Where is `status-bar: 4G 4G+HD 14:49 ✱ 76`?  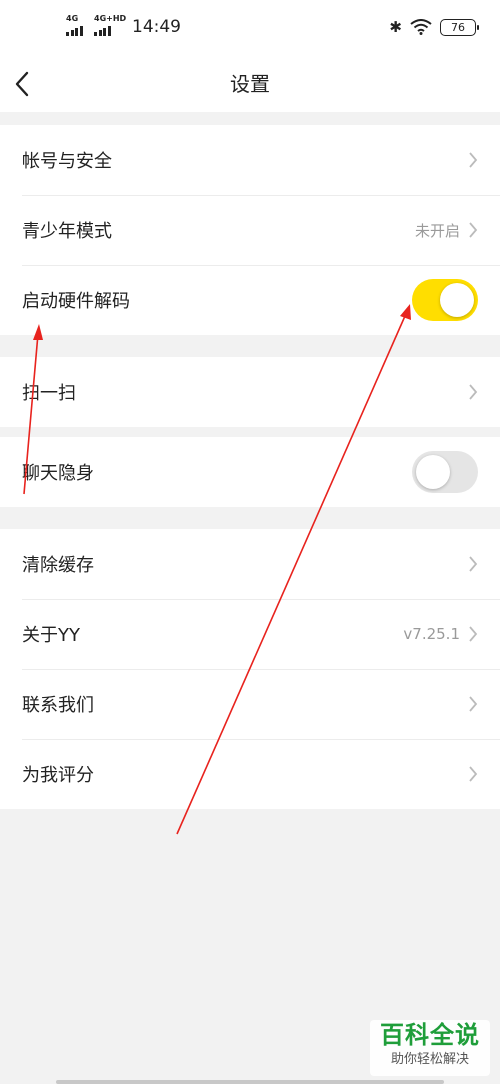 status-bar: 4G 4G+HD 14:49 ✱ 76 is located at coordinates (250, 28).